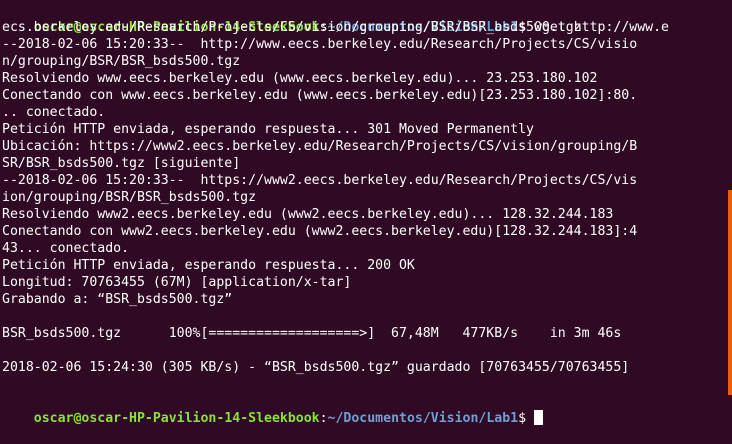  Describe the element at coordinates (730, 292) in the screenshot. I see `scrollbar-edge` at that location.